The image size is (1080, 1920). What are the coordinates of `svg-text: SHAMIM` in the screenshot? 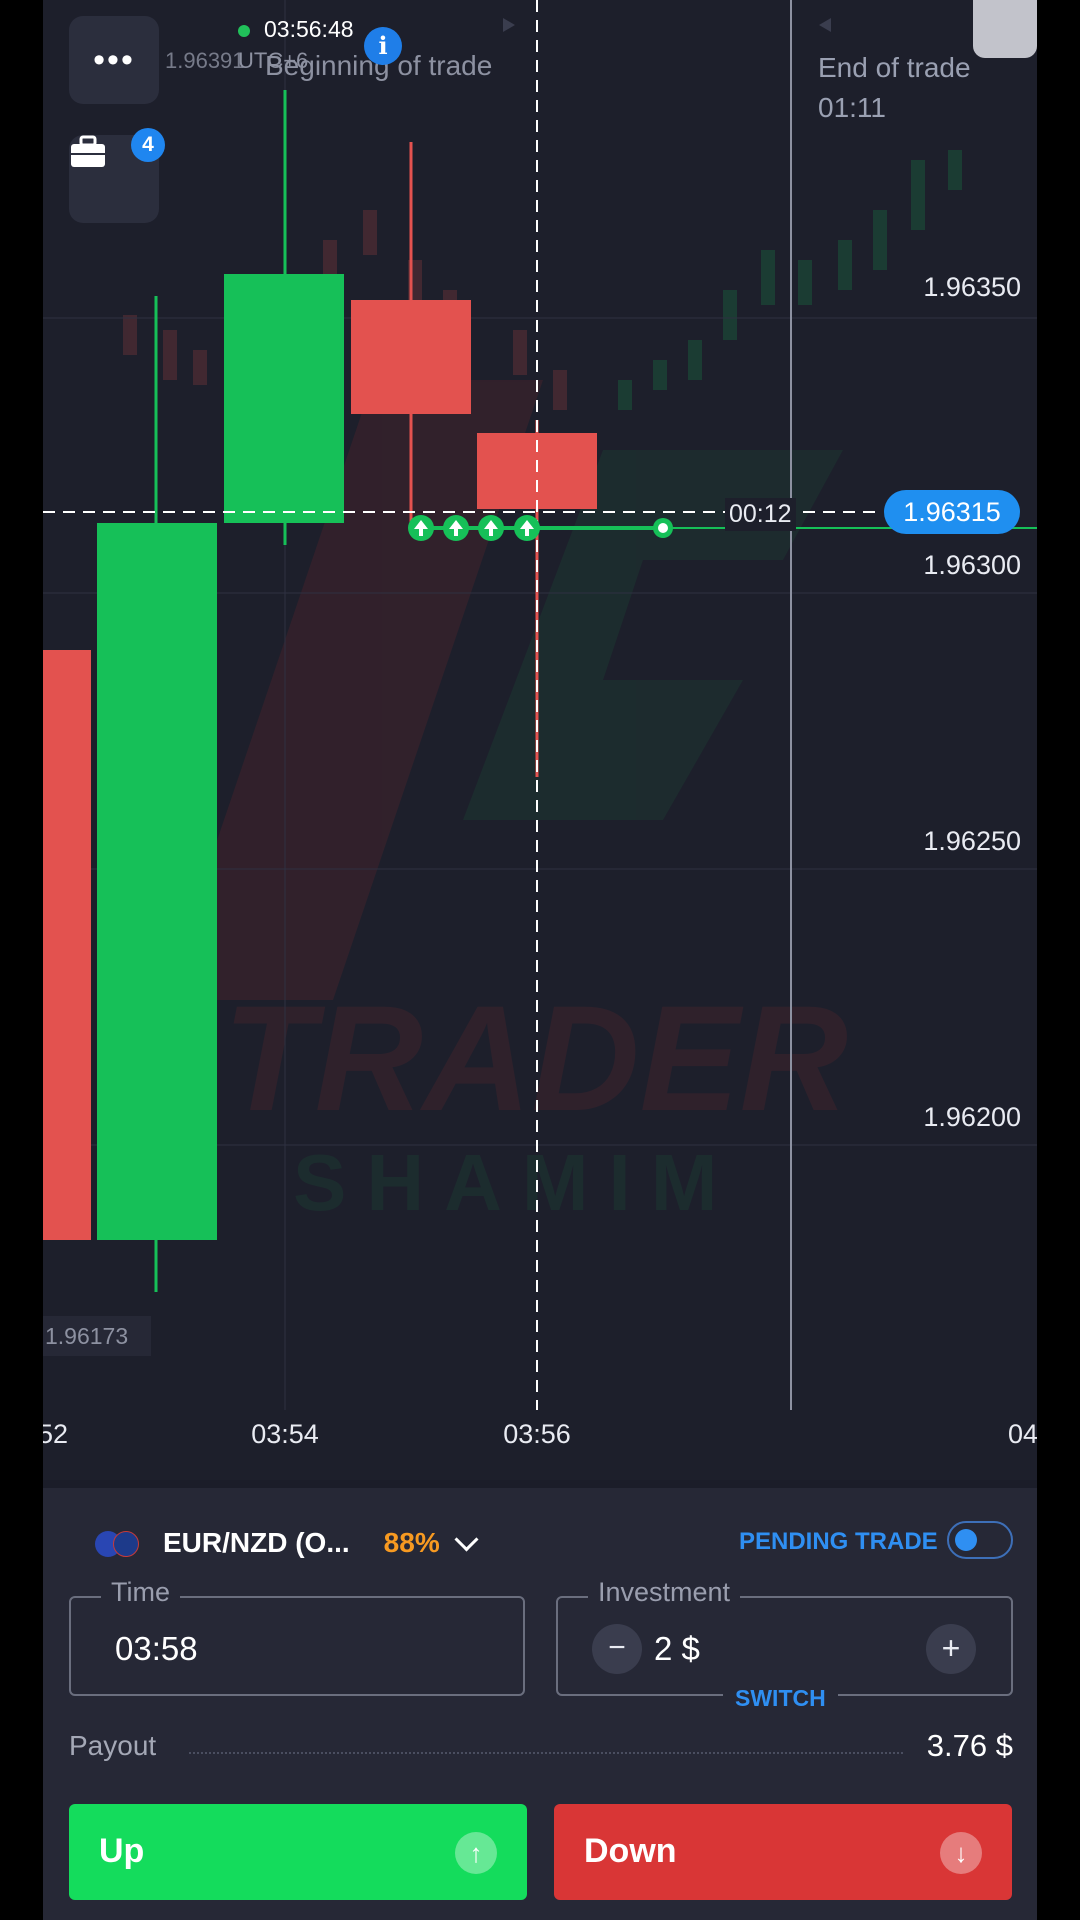 It's located at (515, 1182).